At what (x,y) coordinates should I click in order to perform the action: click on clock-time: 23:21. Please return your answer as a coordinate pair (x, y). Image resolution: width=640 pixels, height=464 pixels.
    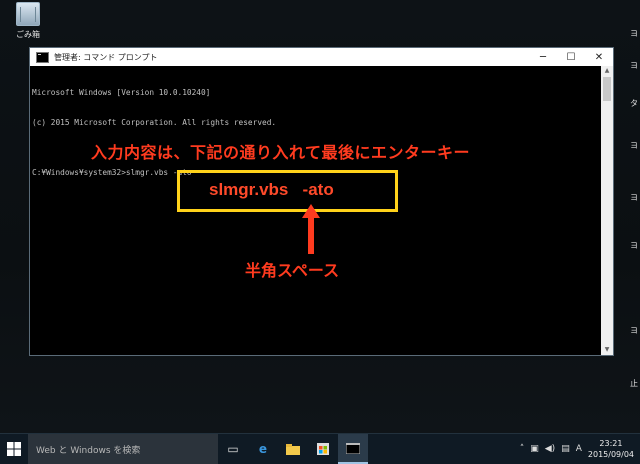
    Looking at the image, I should click on (611, 443).